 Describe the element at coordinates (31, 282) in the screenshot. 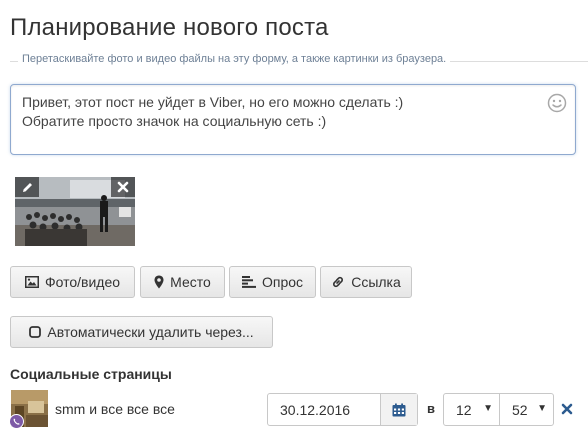

I see `image-icon` at that location.